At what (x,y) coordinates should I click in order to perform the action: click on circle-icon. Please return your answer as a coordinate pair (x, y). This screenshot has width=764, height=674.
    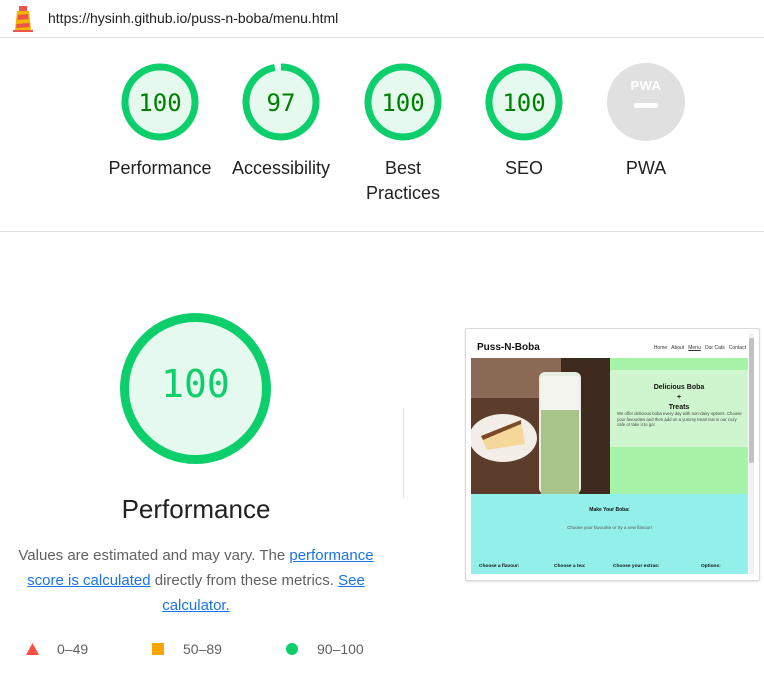
    Looking at the image, I should click on (292, 649).